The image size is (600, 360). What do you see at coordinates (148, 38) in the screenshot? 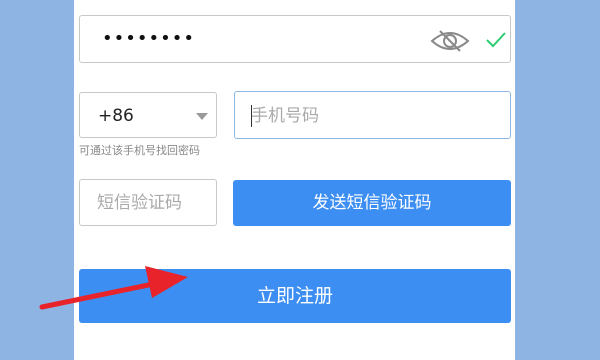
I see `password-value: ••••••••` at bounding box center [148, 38].